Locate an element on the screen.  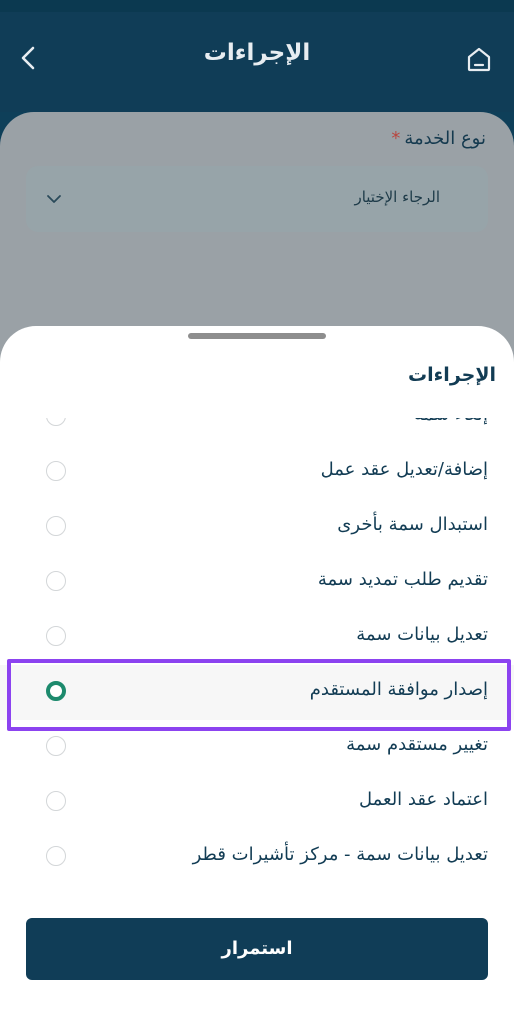
home-button is located at coordinates (479, 59).